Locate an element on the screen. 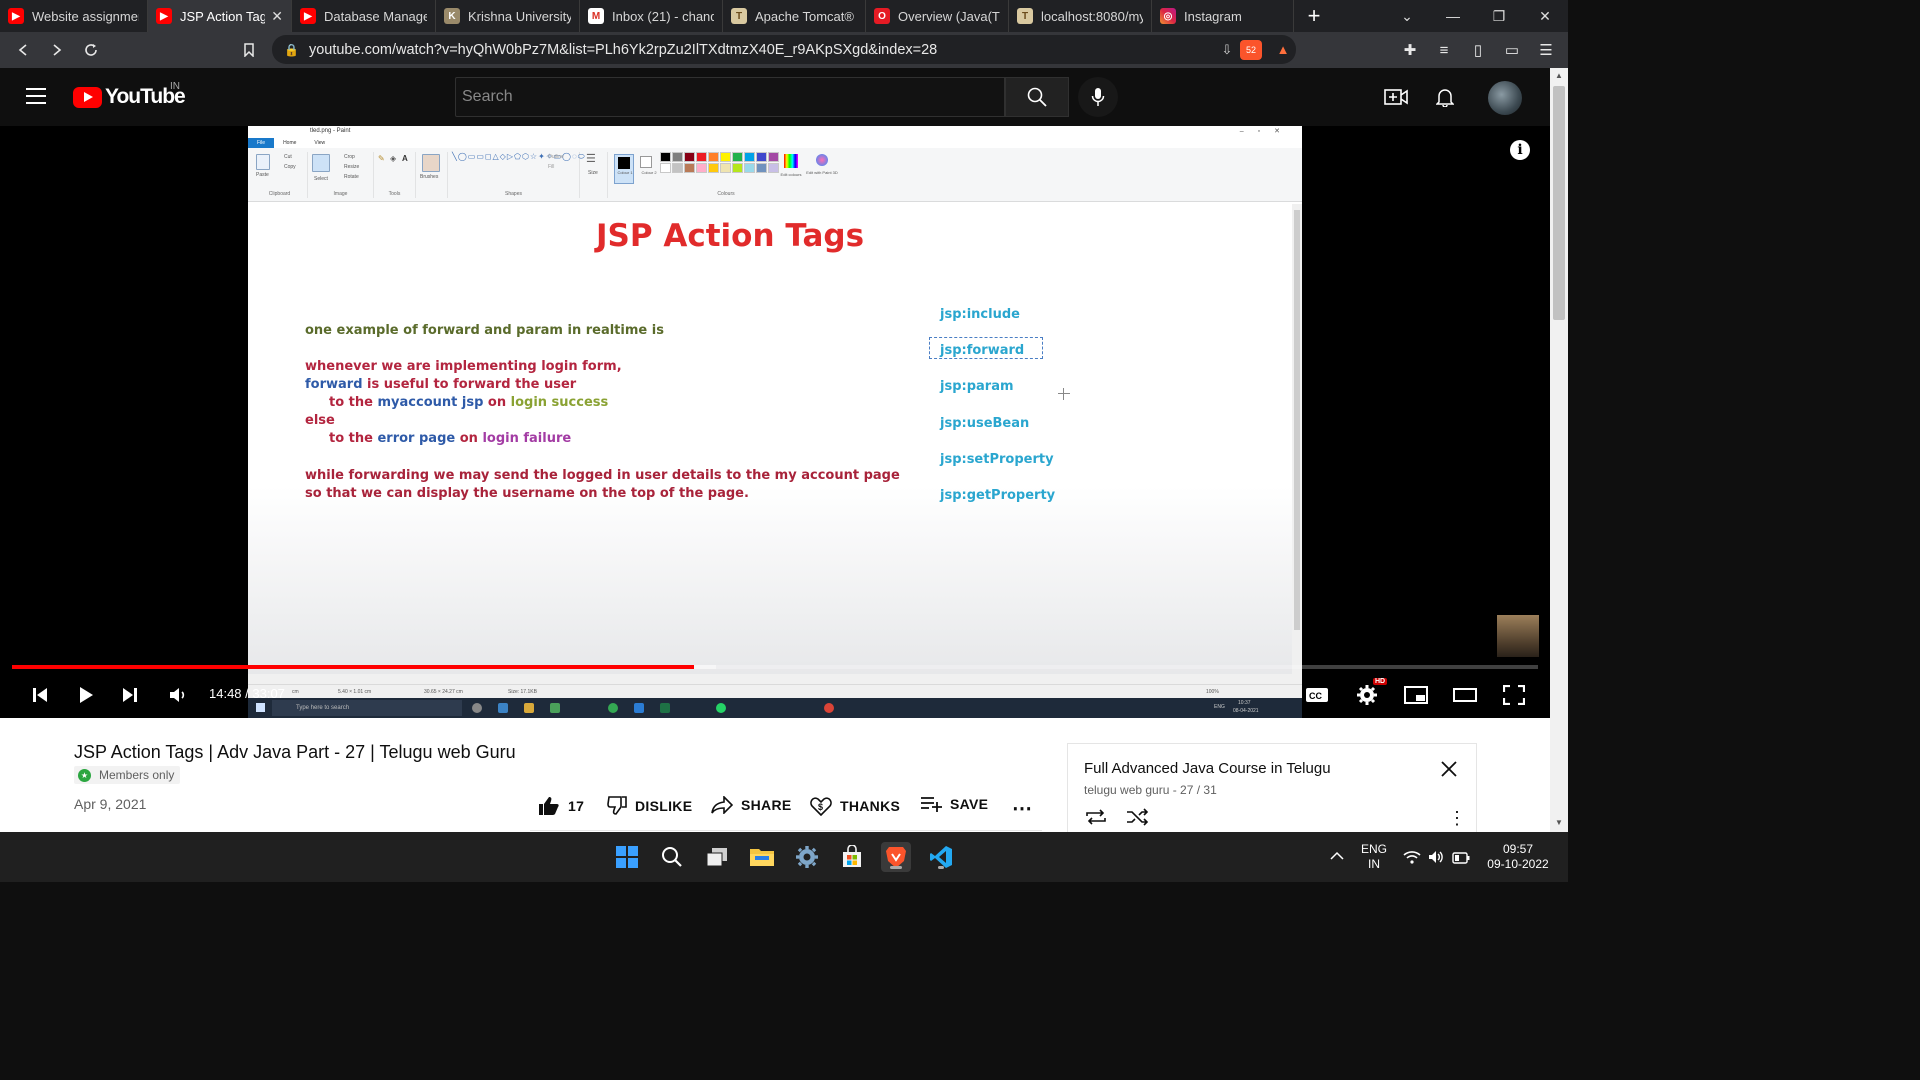  search-icon is located at coordinates (1037, 97).